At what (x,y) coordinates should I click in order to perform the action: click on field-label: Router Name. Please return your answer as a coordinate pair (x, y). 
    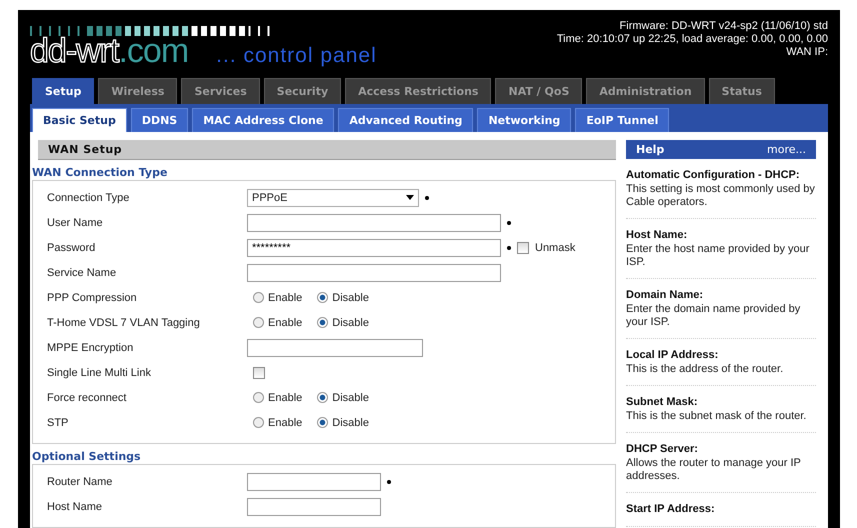
    Looking at the image, I should click on (80, 482).